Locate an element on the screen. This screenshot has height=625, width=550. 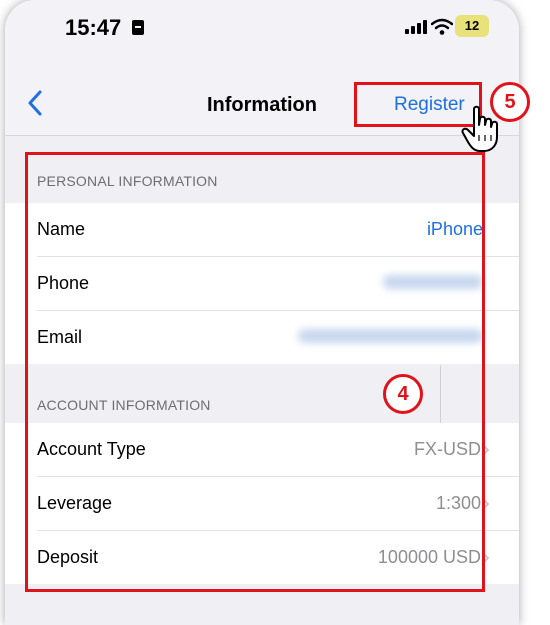
battery-level: 12 is located at coordinates (472, 25).